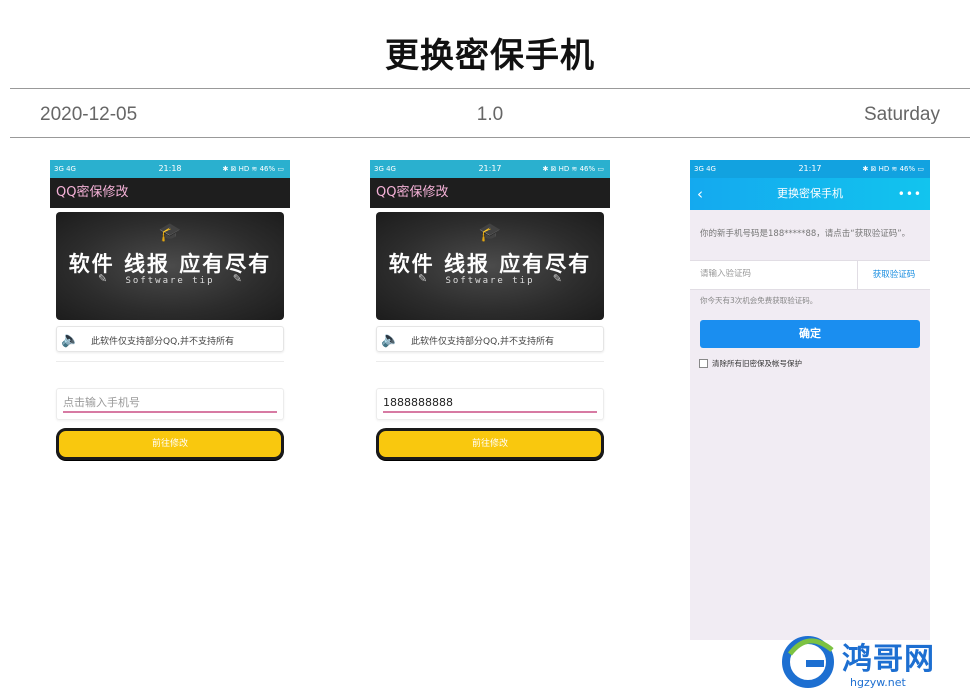 This screenshot has width=980, height=700. I want to click on meta-bar: 2020-12-05 1.0 Saturday, so click(490, 113).